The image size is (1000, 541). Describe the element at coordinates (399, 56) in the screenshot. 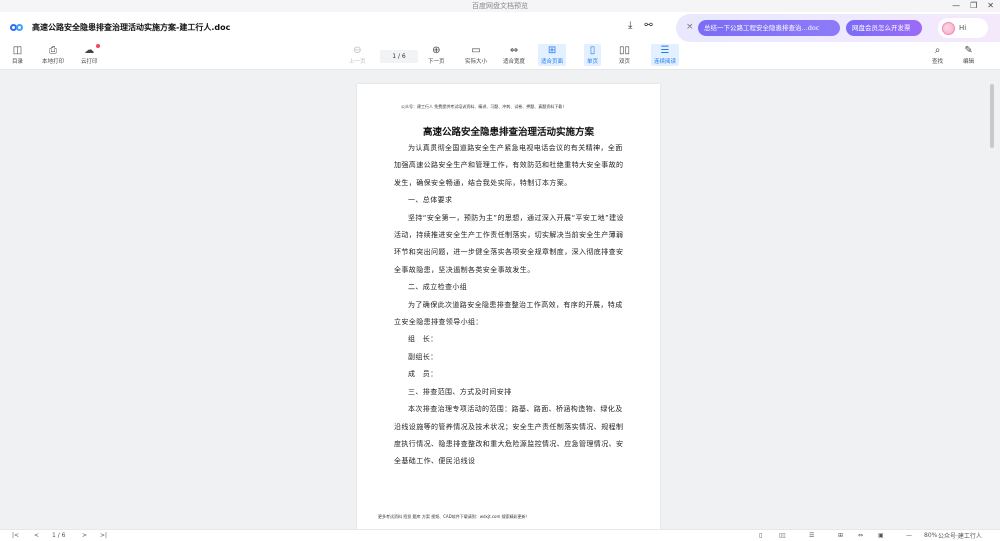

I see `page-number-input: 1 / 6` at that location.